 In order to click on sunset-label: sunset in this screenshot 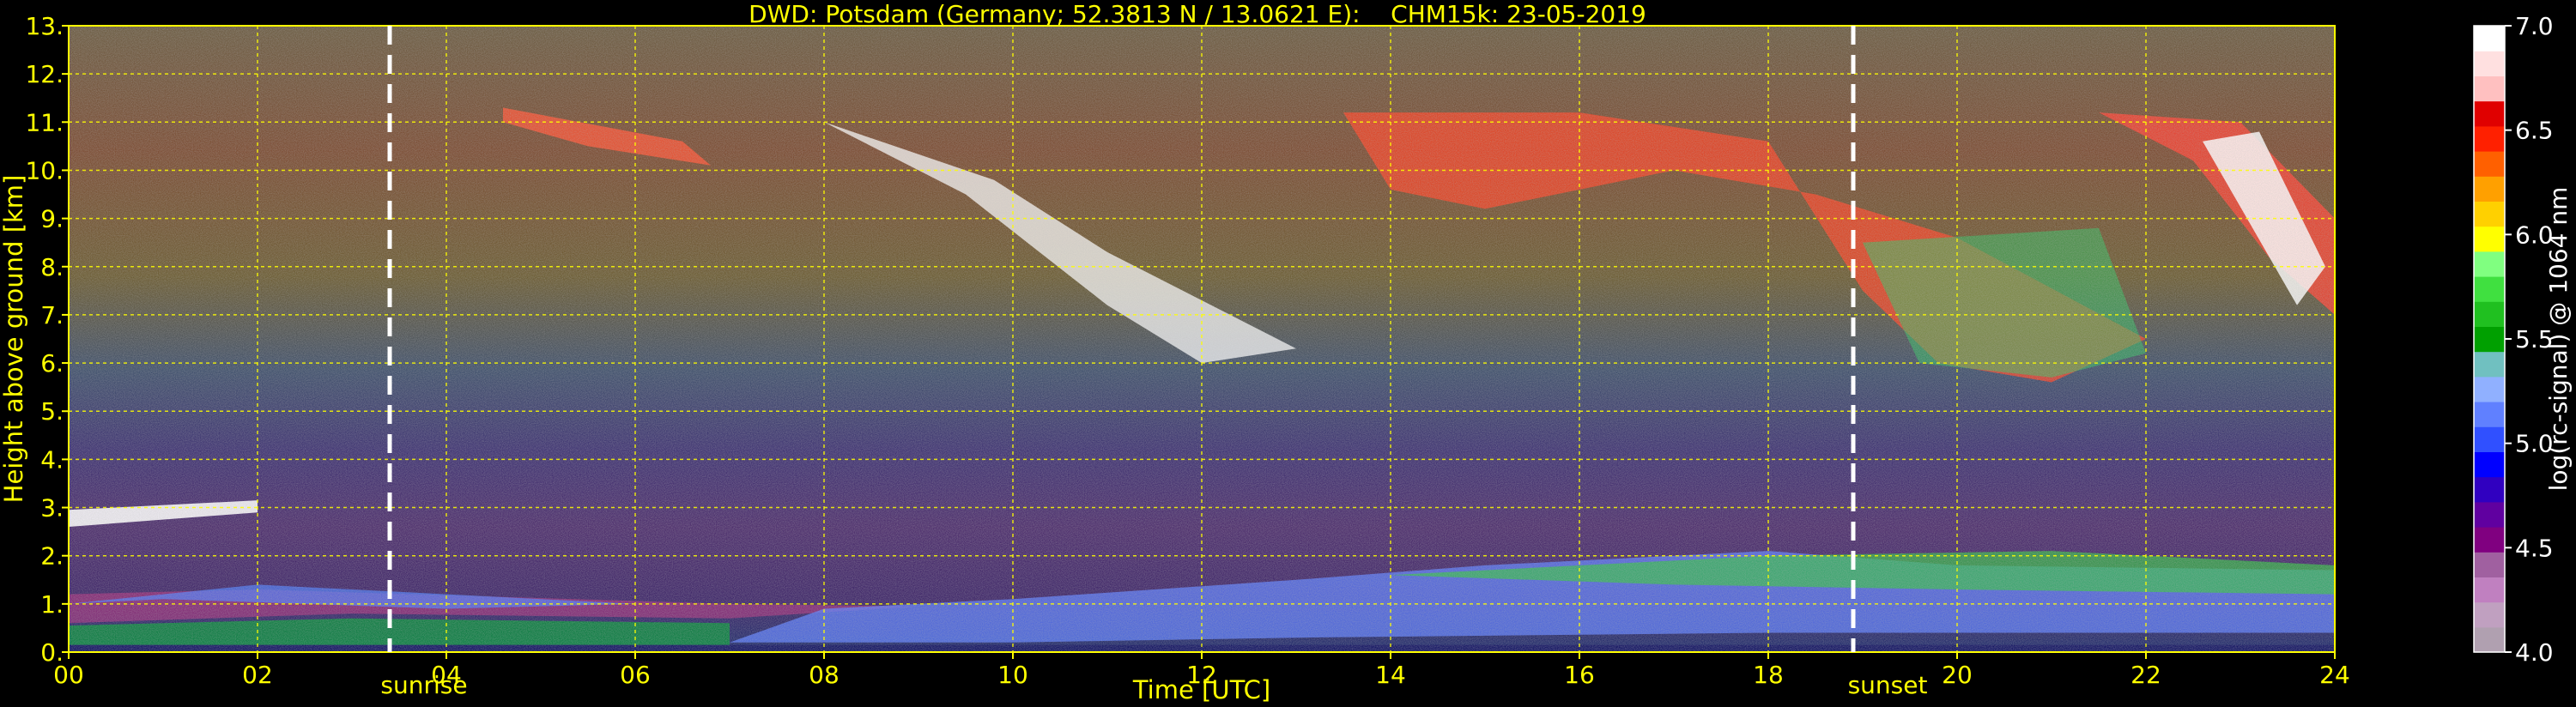, I will do `click(1888, 685)`.